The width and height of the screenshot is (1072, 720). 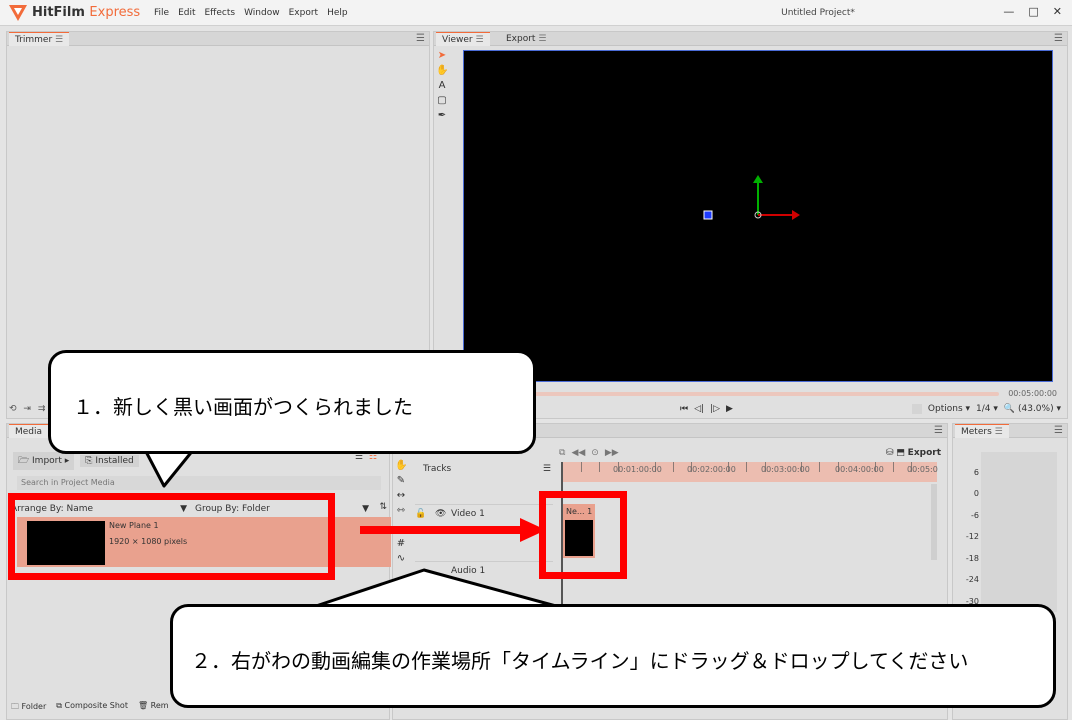 I want to click on tracks-menu-icon: ☰, so click(x=547, y=469).